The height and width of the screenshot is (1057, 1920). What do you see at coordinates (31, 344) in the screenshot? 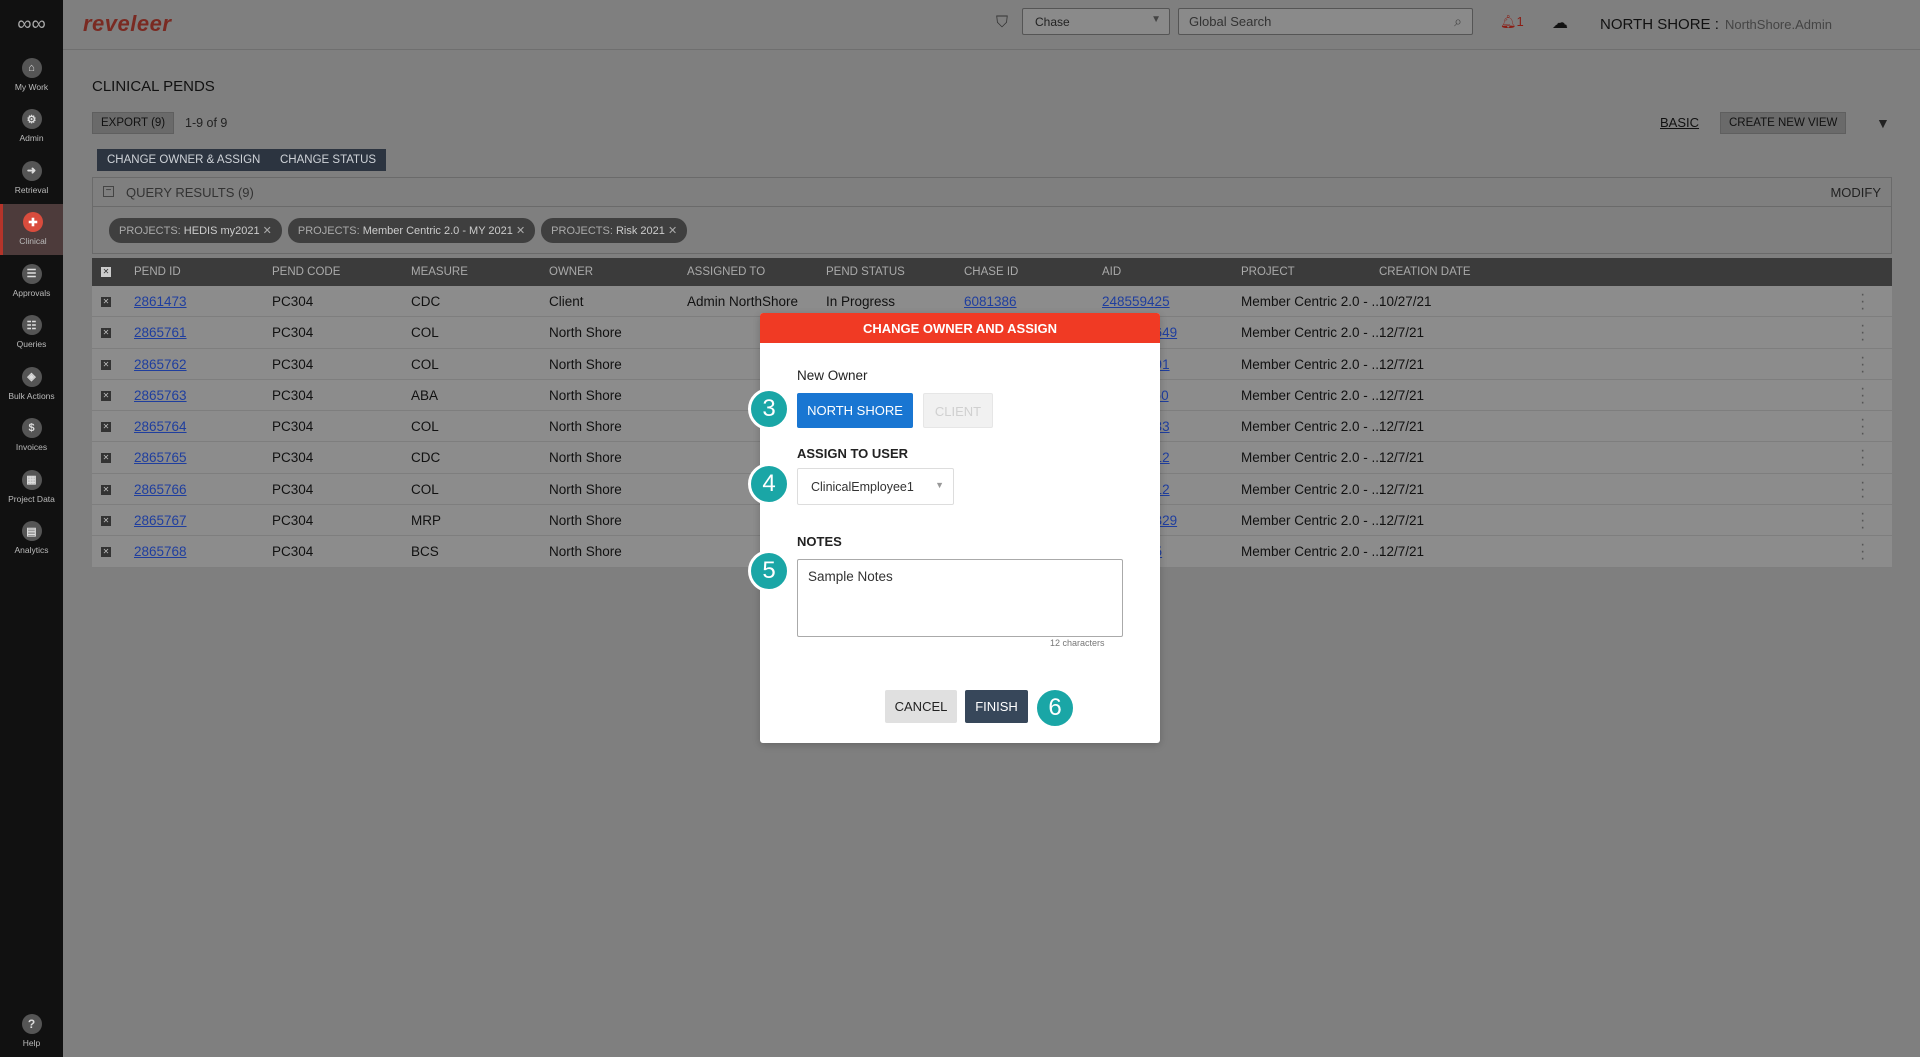
I see `sidebar-item-label: Queries` at bounding box center [31, 344].